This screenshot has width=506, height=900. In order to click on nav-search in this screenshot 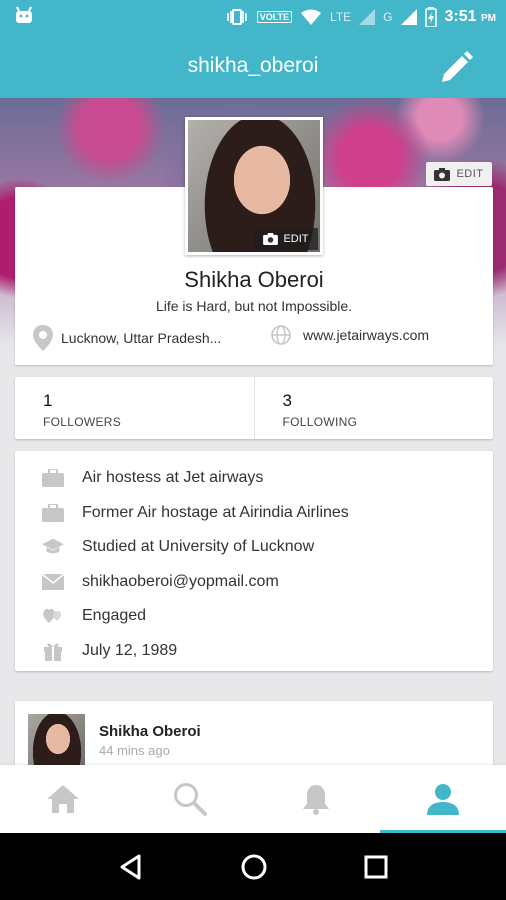, I will do `click(190, 799)`.